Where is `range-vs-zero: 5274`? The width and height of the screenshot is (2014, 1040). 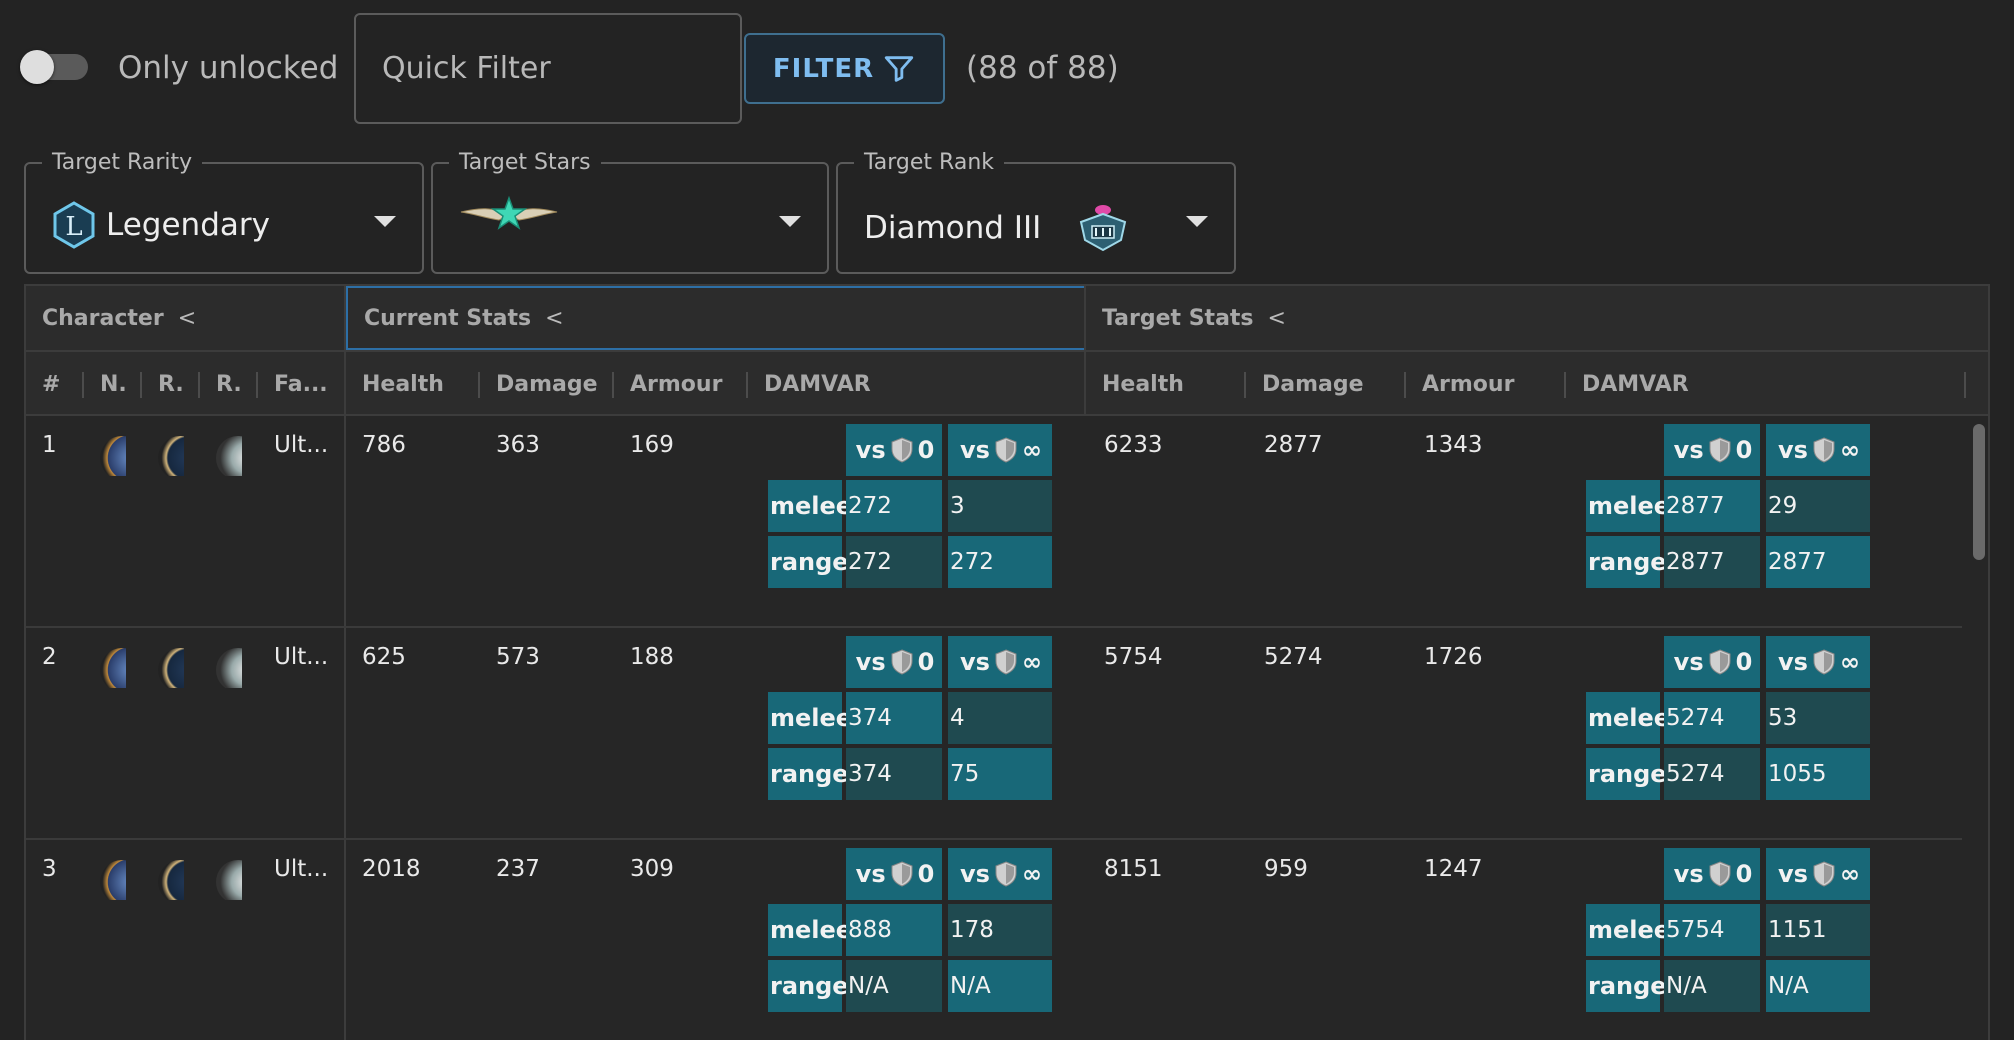
range-vs-zero: 5274 is located at coordinates (1712, 774).